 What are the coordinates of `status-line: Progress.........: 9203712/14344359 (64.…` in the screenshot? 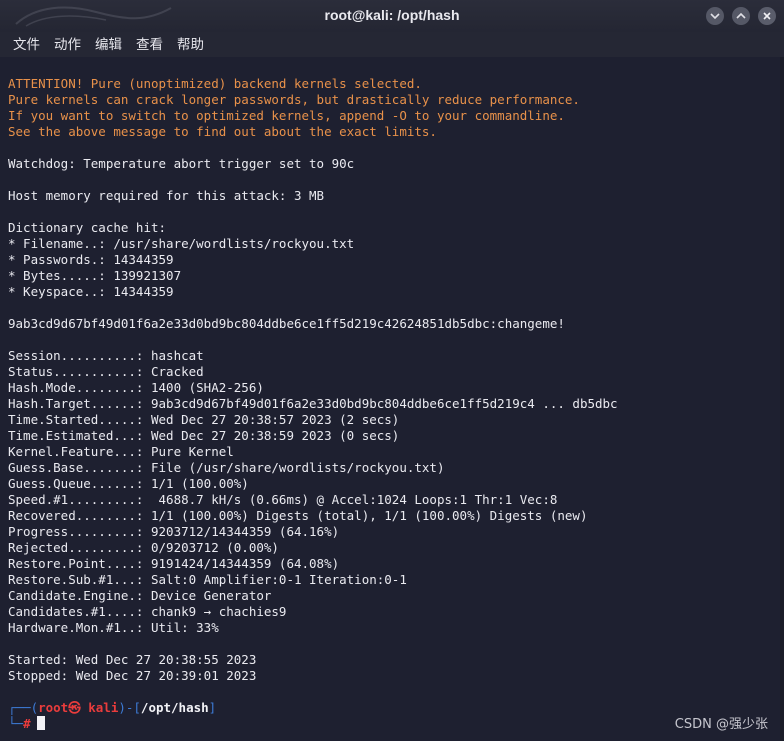 It's located at (174, 531).